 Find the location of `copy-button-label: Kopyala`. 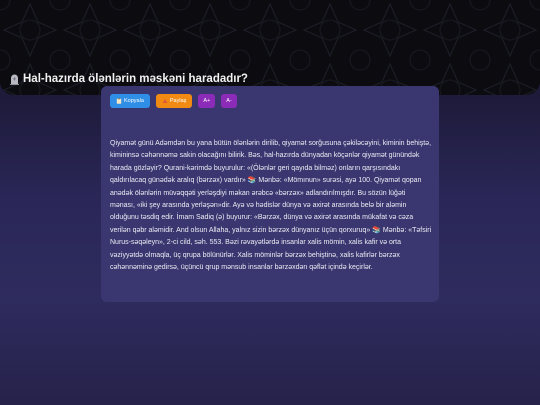

copy-button-label: Kopyala is located at coordinates (134, 101).